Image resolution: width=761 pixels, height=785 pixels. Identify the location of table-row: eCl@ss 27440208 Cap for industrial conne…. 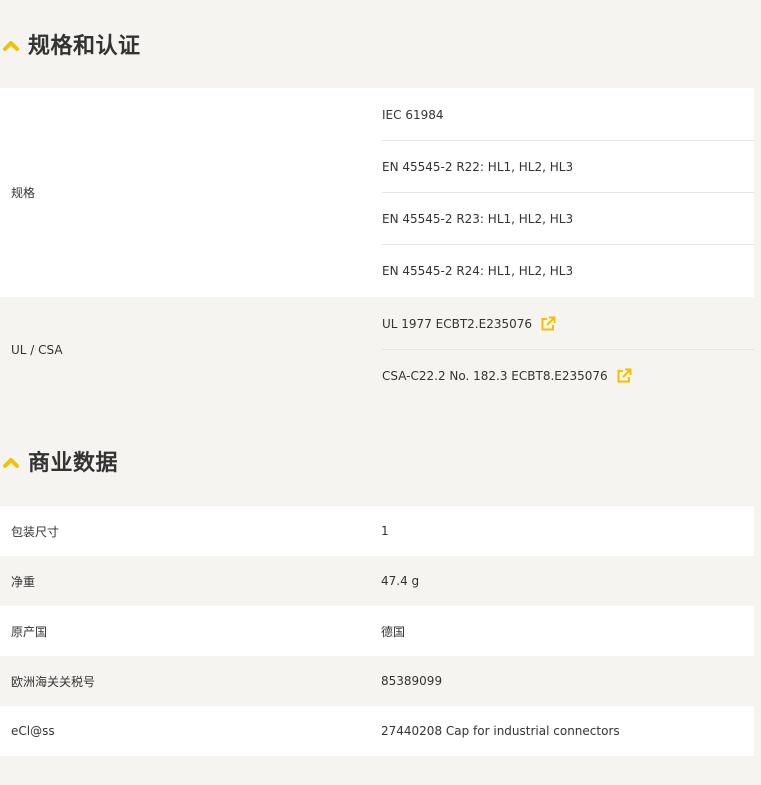
(377, 731).